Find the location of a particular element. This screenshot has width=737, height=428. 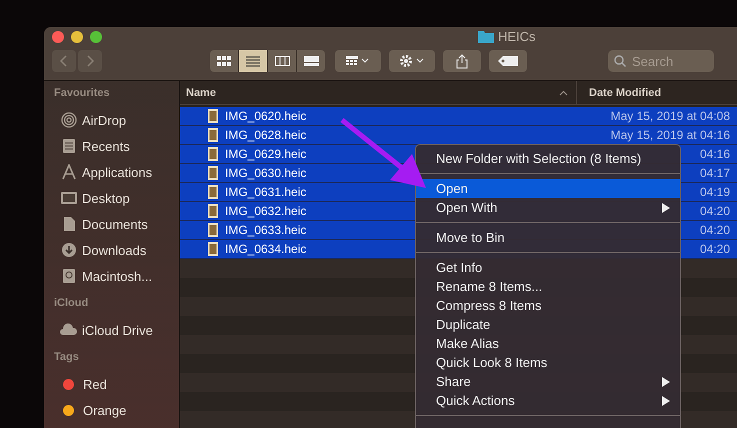

menu-item: Compress 8 Items is located at coordinates (548, 305).